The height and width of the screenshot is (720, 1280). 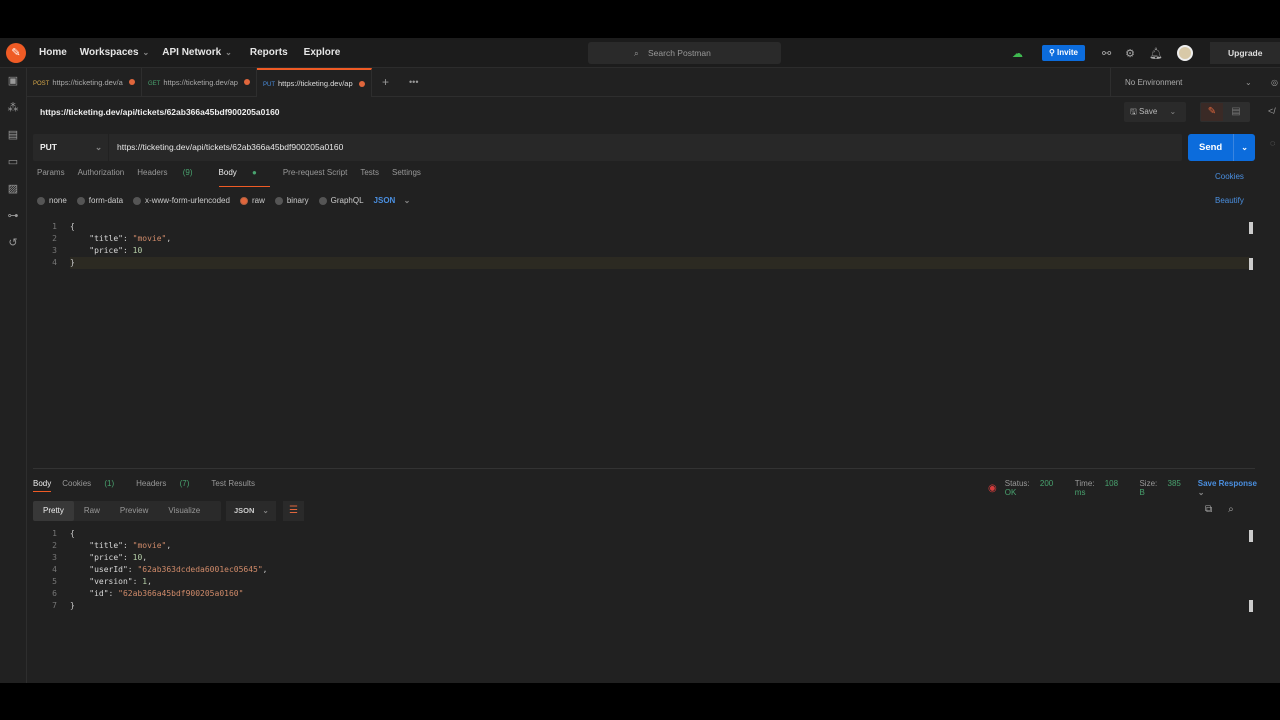 I want to click on cookies-link: Cookies, so click(x=1229, y=176).